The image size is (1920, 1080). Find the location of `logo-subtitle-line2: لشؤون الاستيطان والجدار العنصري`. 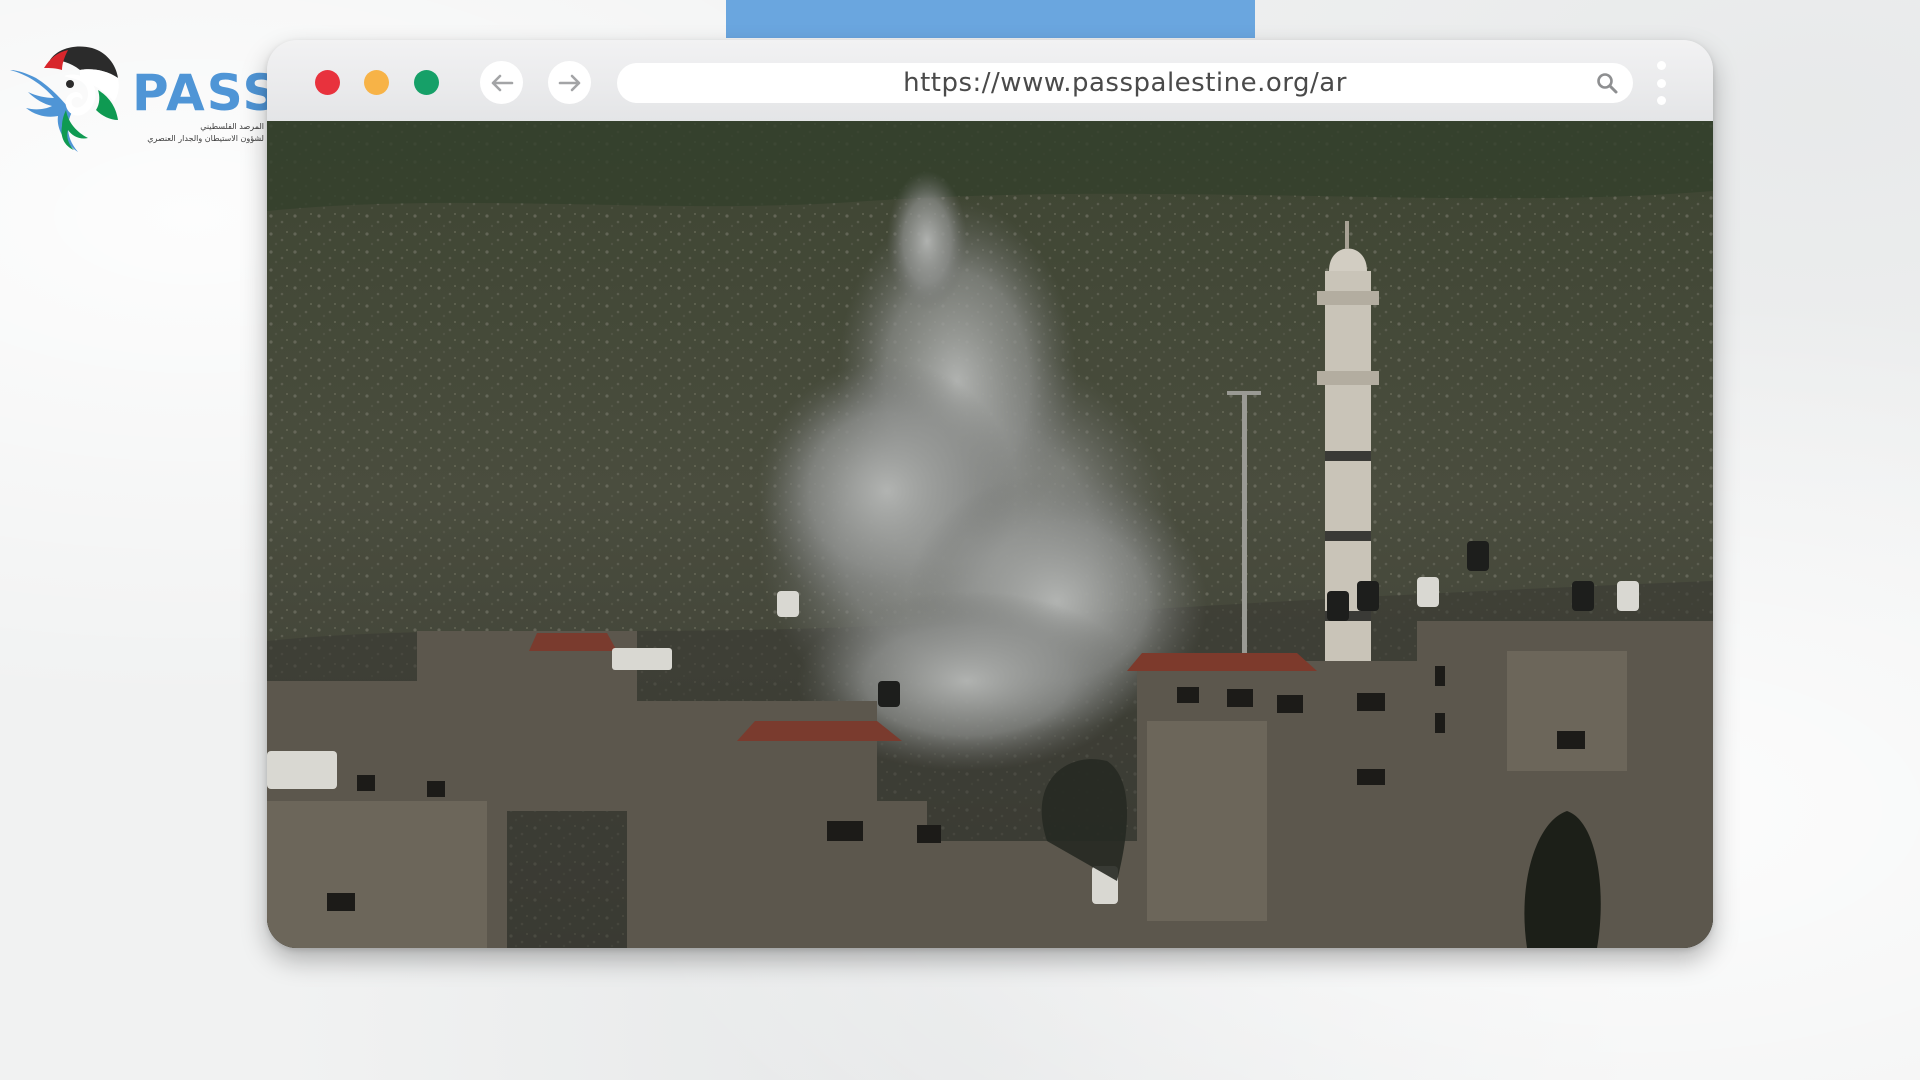

logo-subtitle-line2: لشؤون الاستيطان والجدار العنصري is located at coordinates (205, 138).